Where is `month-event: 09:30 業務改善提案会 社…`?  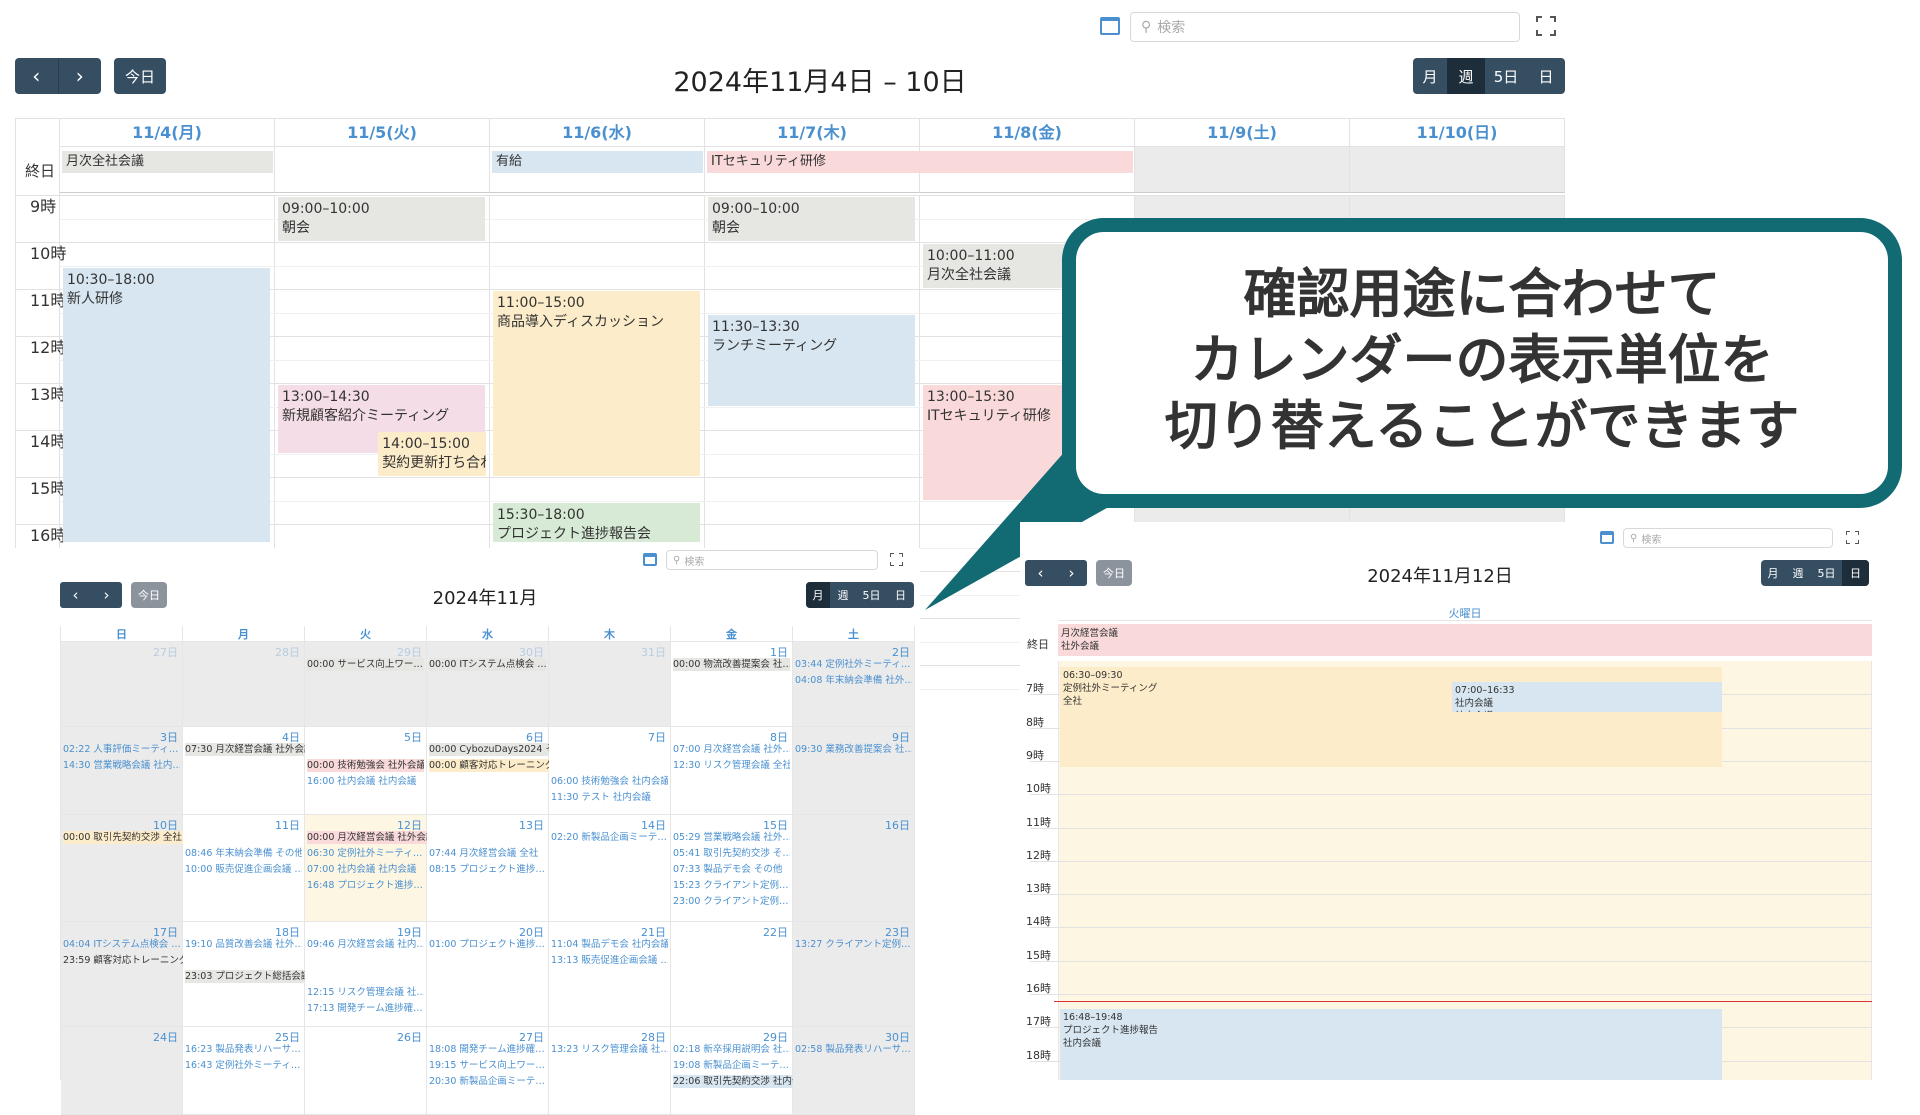 month-event: 09:30 業務改善提案会 社… is located at coordinates (853, 749).